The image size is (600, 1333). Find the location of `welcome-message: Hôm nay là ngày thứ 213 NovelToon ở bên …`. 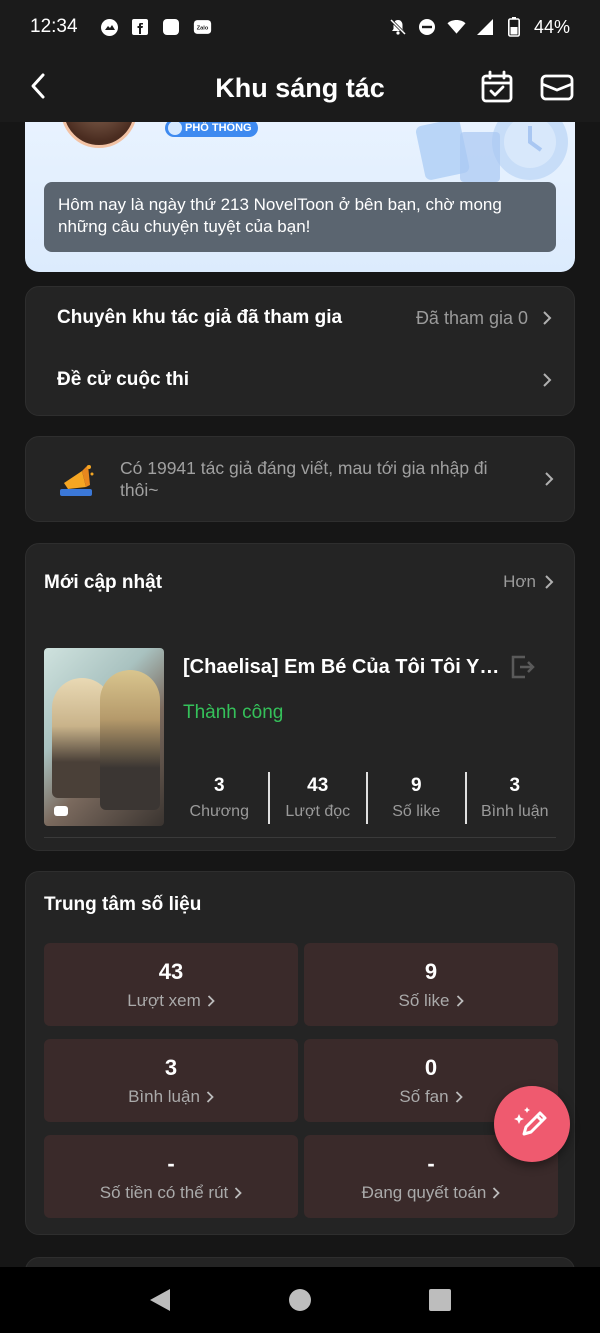

welcome-message: Hôm nay là ngày thứ 213 NovelToon ở bên … is located at coordinates (300, 217).